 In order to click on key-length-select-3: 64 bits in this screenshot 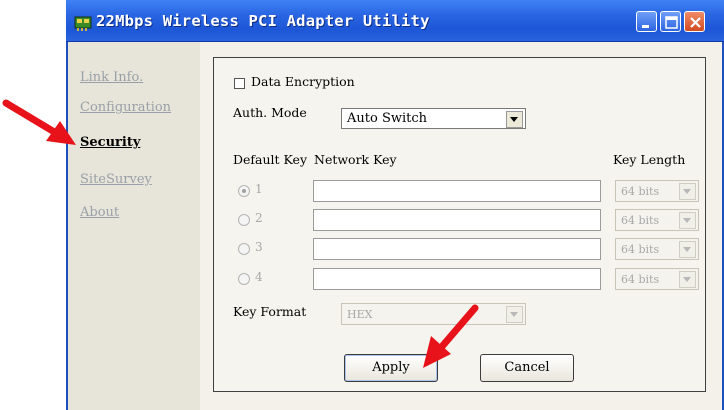, I will do `click(657, 249)`.